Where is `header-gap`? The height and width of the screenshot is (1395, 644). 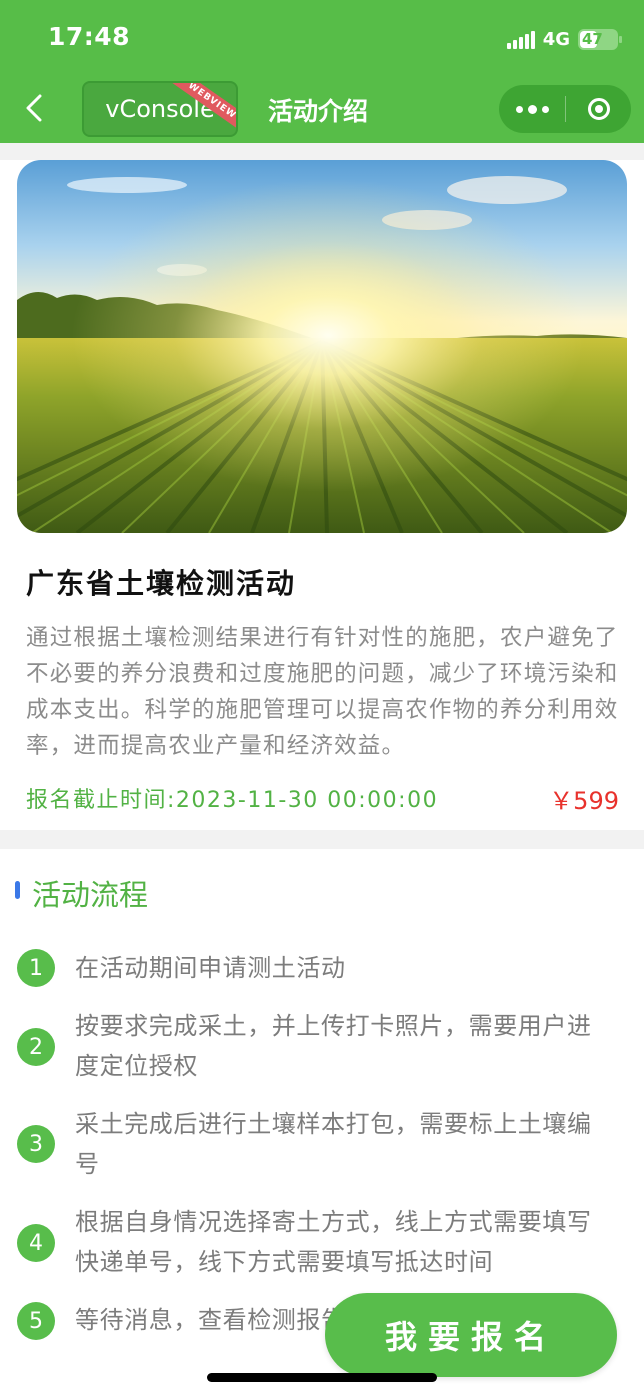
header-gap is located at coordinates (322, 151).